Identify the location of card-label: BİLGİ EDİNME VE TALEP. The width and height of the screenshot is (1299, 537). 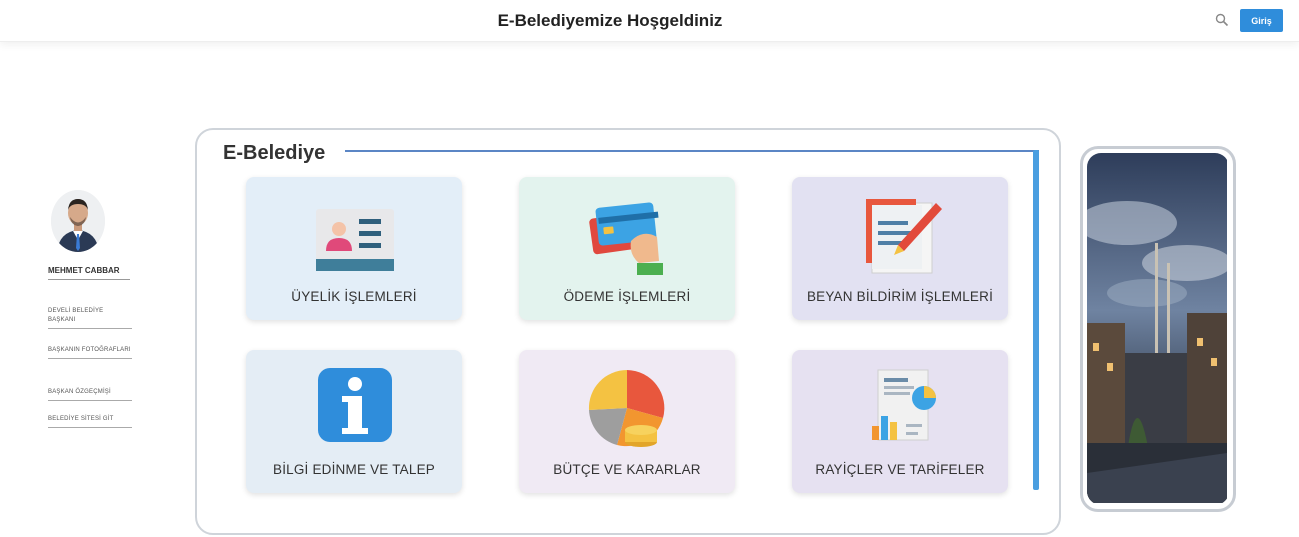
(353, 469).